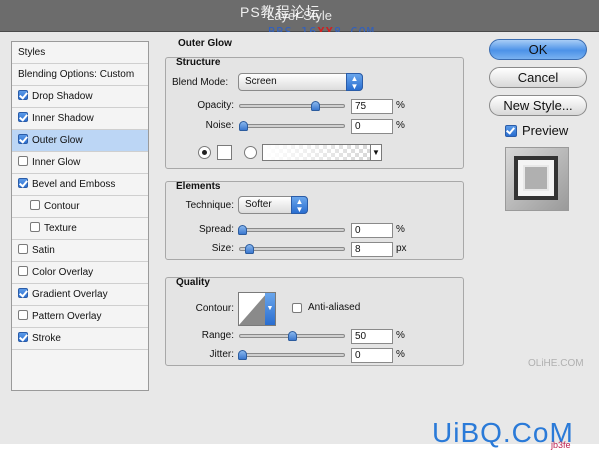 The image size is (599, 458). Describe the element at coordinates (193, 282) in the screenshot. I see `quality-title: Quality` at that location.